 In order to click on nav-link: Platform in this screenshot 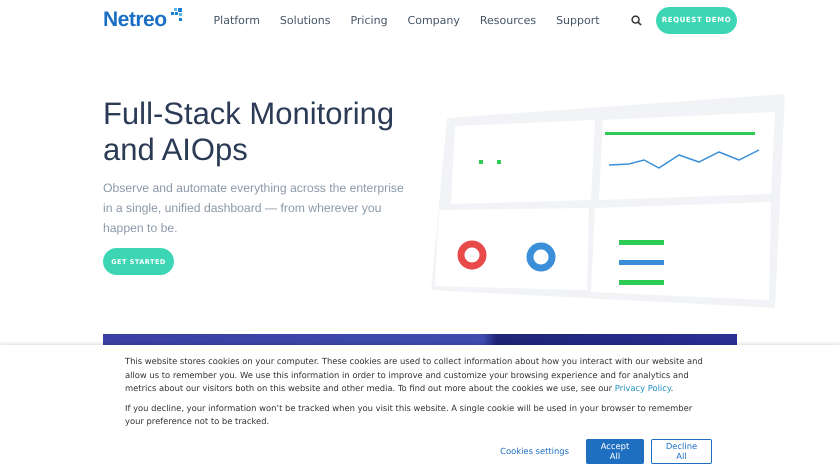, I will do `click(237, 20)`.